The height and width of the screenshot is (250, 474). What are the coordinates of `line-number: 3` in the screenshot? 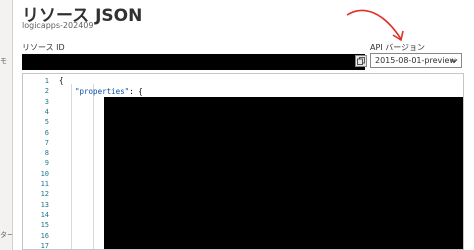 It's located at (46, 101).